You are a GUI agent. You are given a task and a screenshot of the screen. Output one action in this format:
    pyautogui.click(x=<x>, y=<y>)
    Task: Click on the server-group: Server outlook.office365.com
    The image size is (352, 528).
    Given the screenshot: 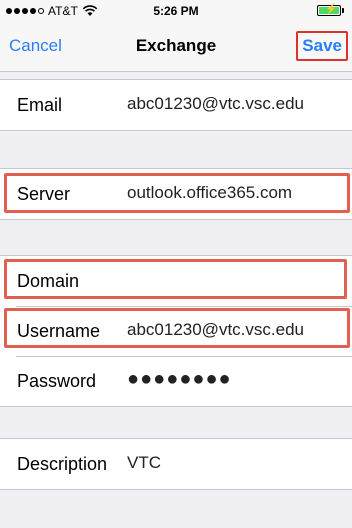 What is the action you would take?
    pyautogui.click(x=176, y=194)
    